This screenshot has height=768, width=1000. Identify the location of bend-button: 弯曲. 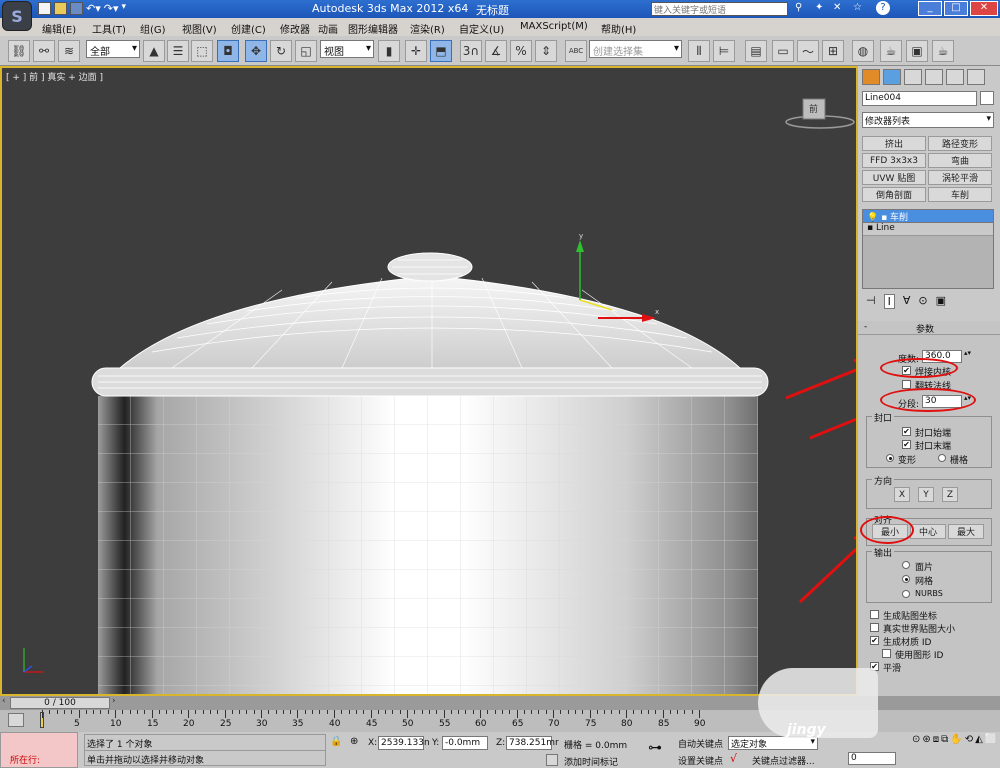
(960, 160).